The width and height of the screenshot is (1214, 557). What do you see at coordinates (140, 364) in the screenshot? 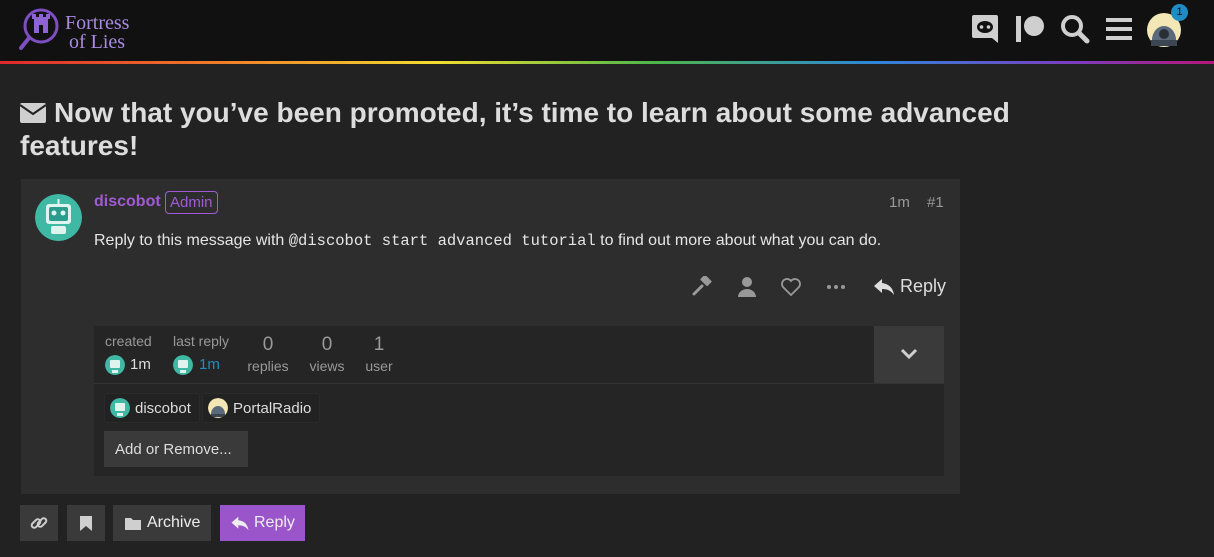
I see `created-value: 1m` at bounding box center [140, 364].